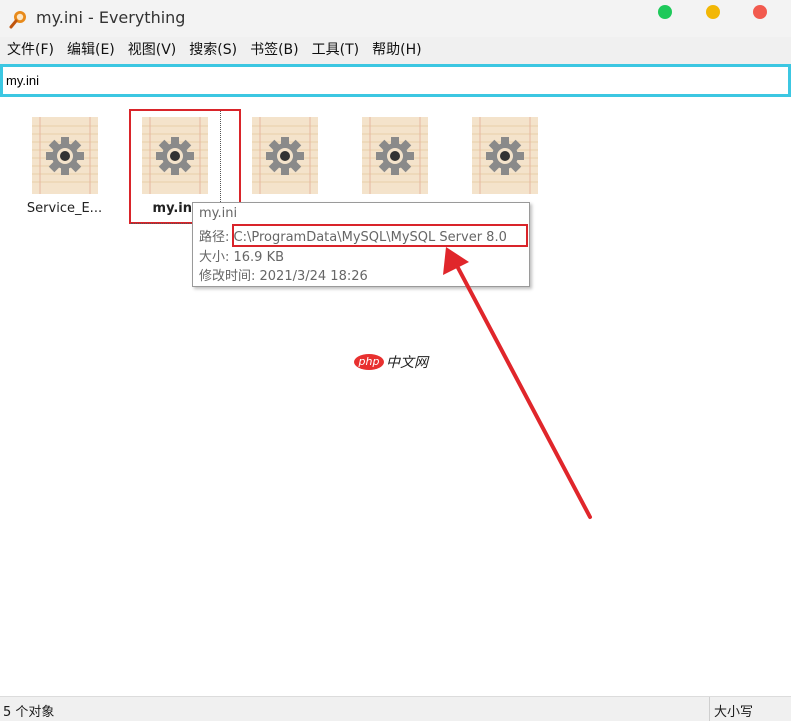 This screenshot has height=721, width=791. I want to click on status-object-count: 5 个对象, so click(29, 712).